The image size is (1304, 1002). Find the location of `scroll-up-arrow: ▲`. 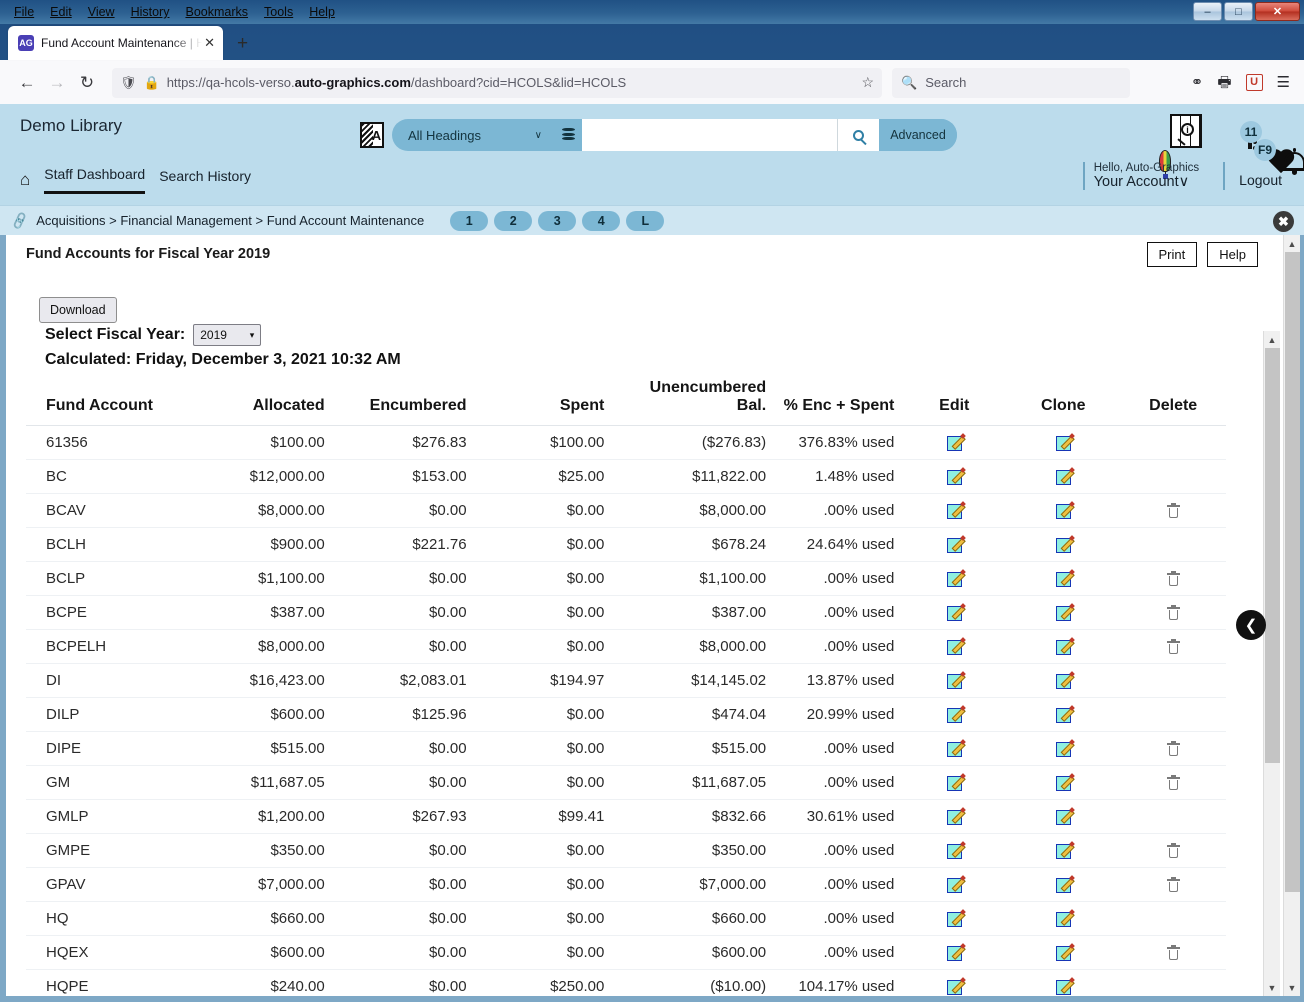

scroll-up-arrow: ▲ is located at coordinates (1272, 339).